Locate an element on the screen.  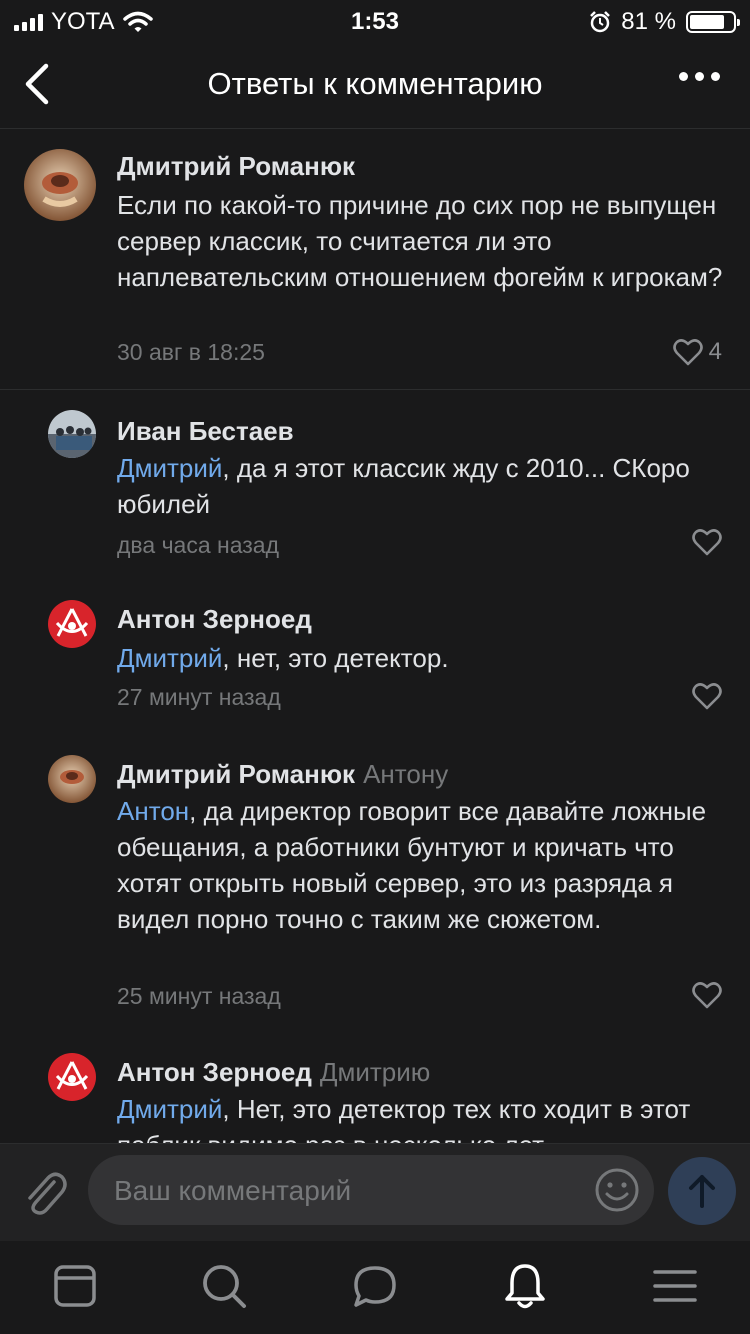
tab-bar is located at coordinates (375, 1287).